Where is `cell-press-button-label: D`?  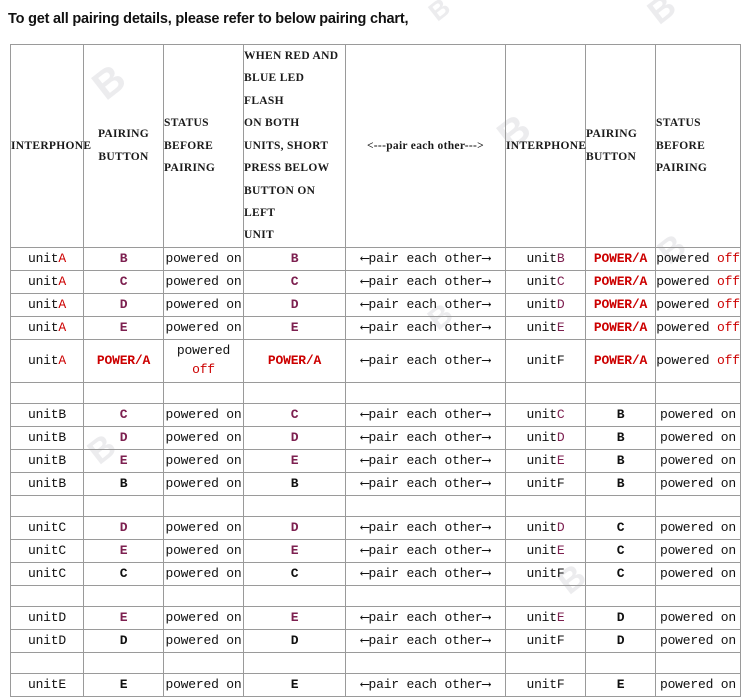
cell-press-button-label: D is located at coordinates (294, 528).